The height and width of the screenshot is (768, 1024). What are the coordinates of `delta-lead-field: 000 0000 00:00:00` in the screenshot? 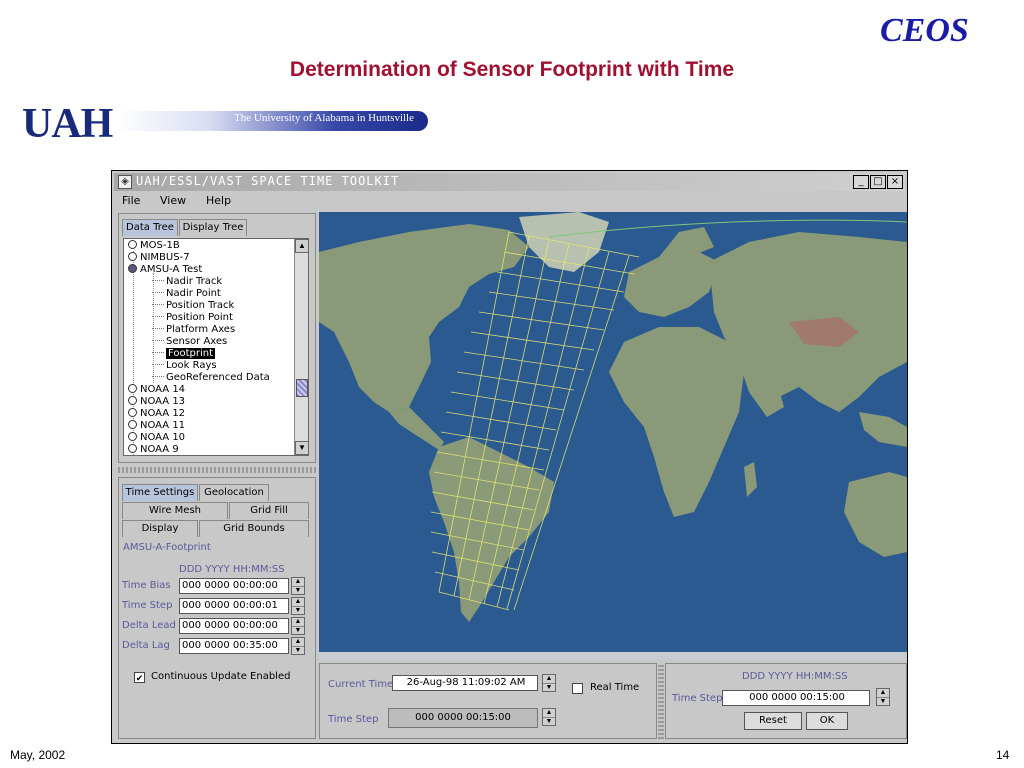 It's located at (234, 626).